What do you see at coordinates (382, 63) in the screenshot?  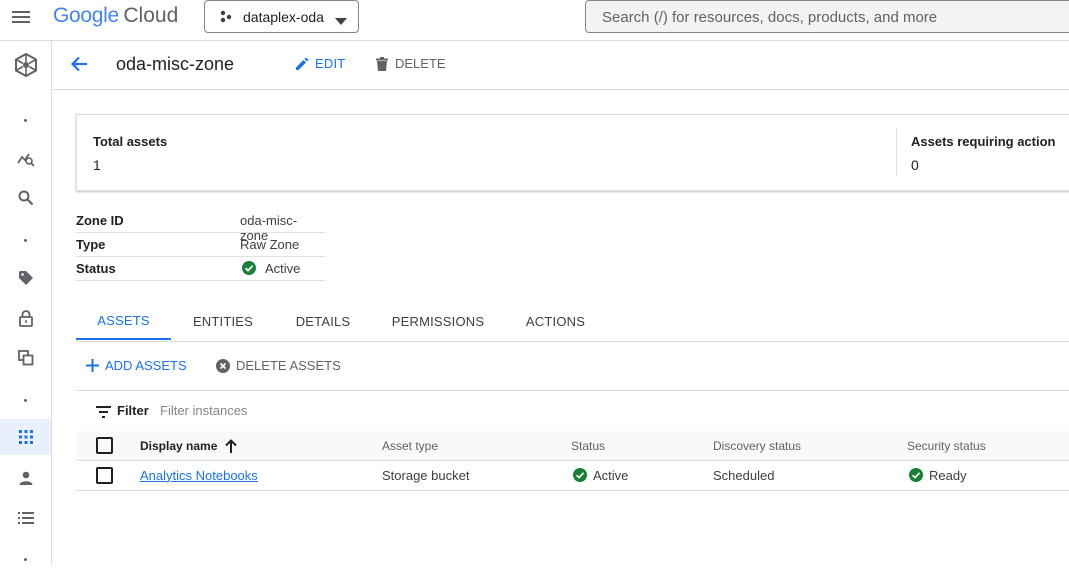 I see `trash-icon` at bounding box center [382, 63].